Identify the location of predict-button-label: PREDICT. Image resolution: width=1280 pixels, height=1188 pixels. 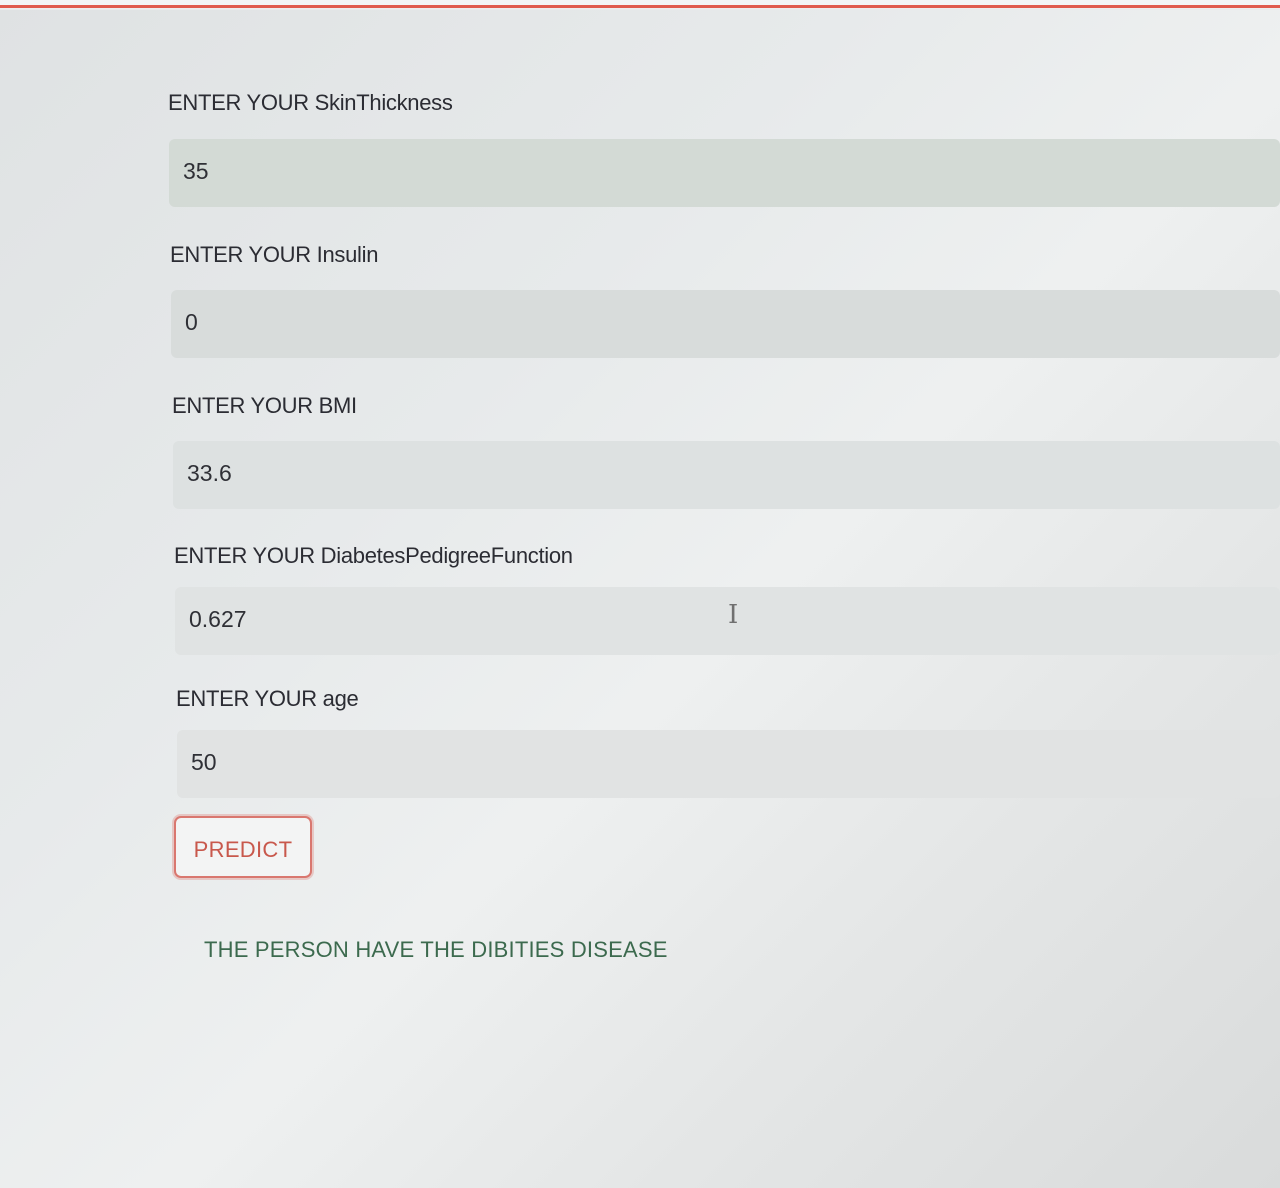
(243, 849).